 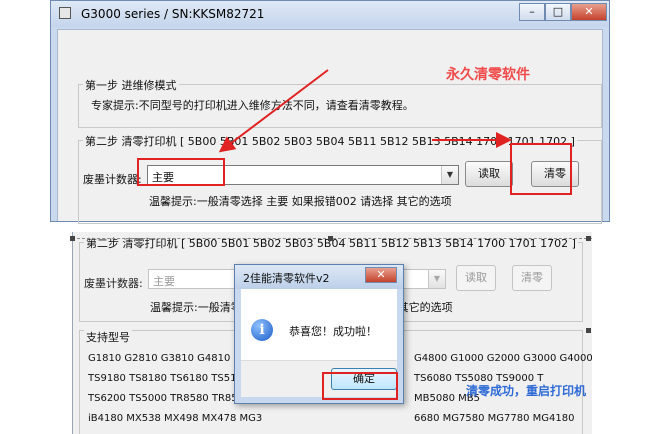 What do you see at coordinates (526, 391) in the screenshot?
I see `overlay-success-text: 清零成功，重启打印机` at bounding box center [526, 391].